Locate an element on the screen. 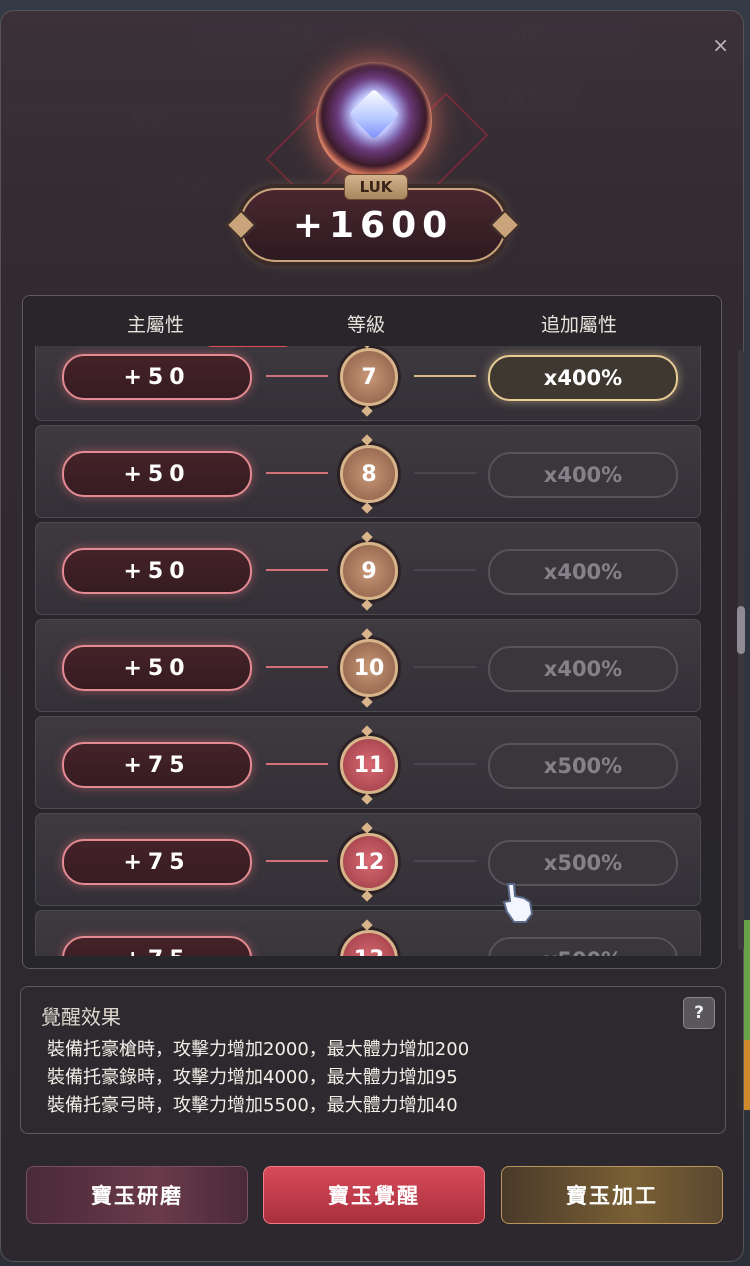 This screenshot has width=750, height=1266. level-badge: 13 is located at coordinates (369, 943).